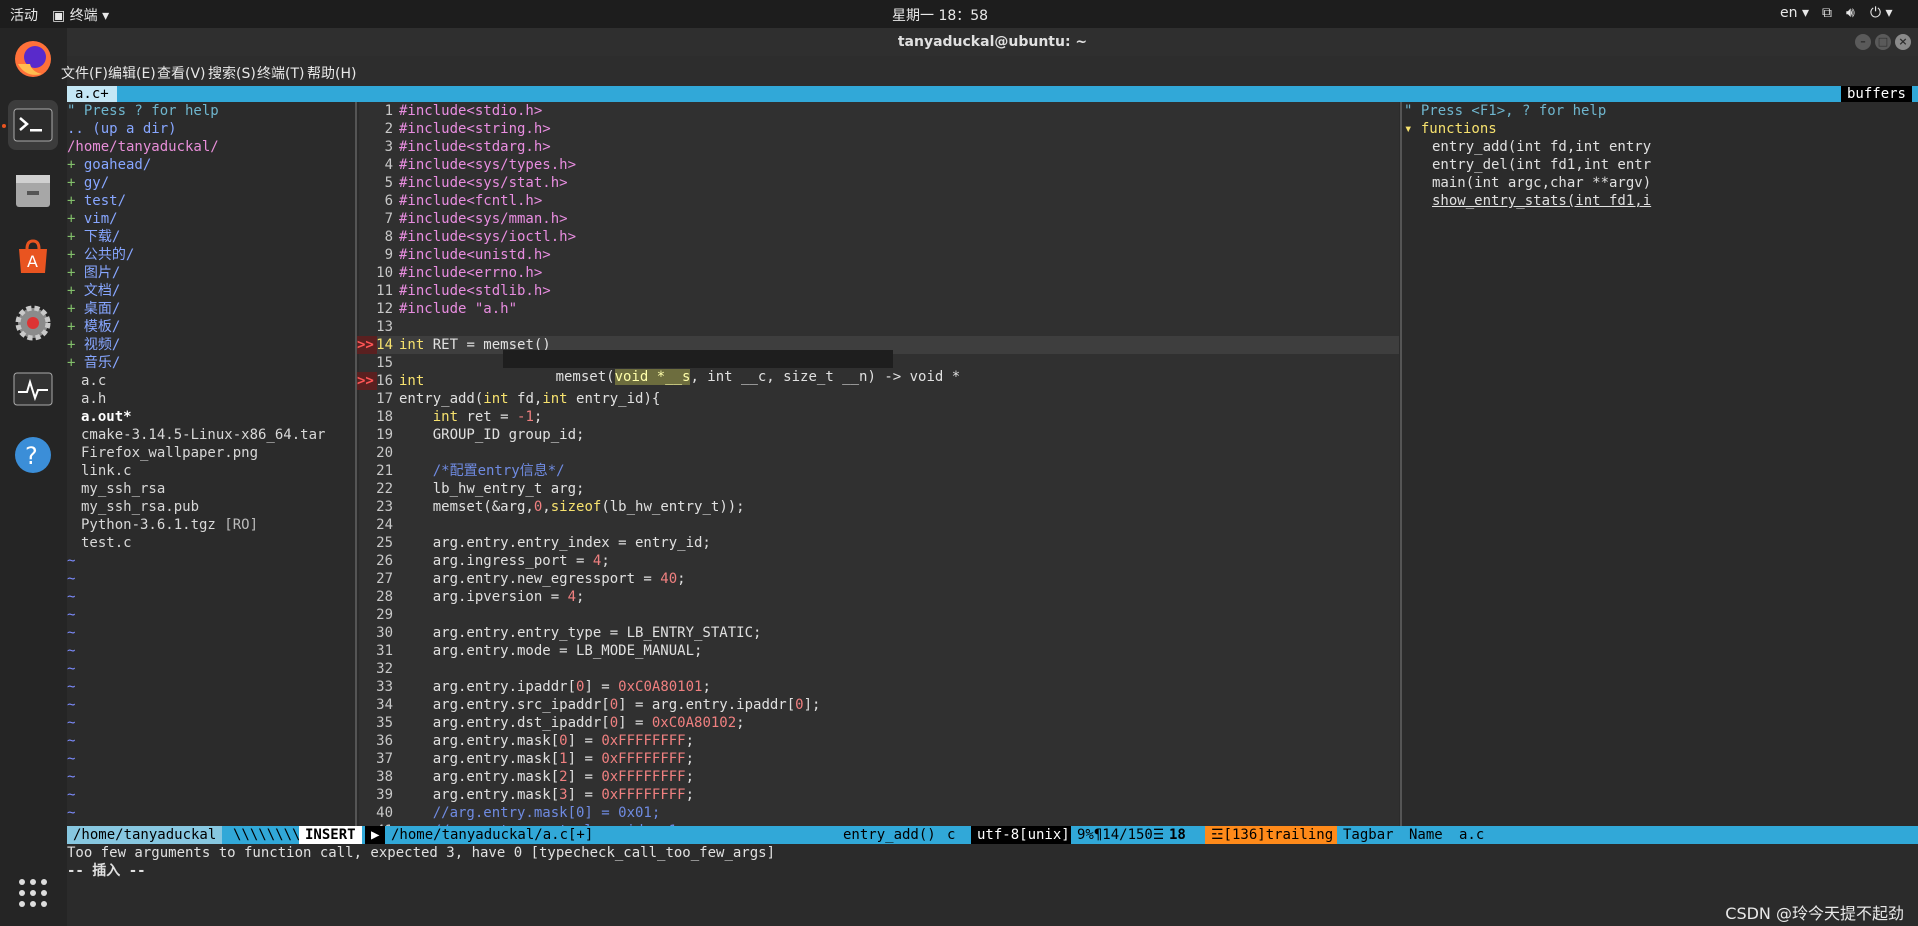 This screenshot has height=926, width=1918. Describe the element at coordinates (879, 291) in the screenshot. I see `code-line: 11 #include<stdlib.h>` at that location.